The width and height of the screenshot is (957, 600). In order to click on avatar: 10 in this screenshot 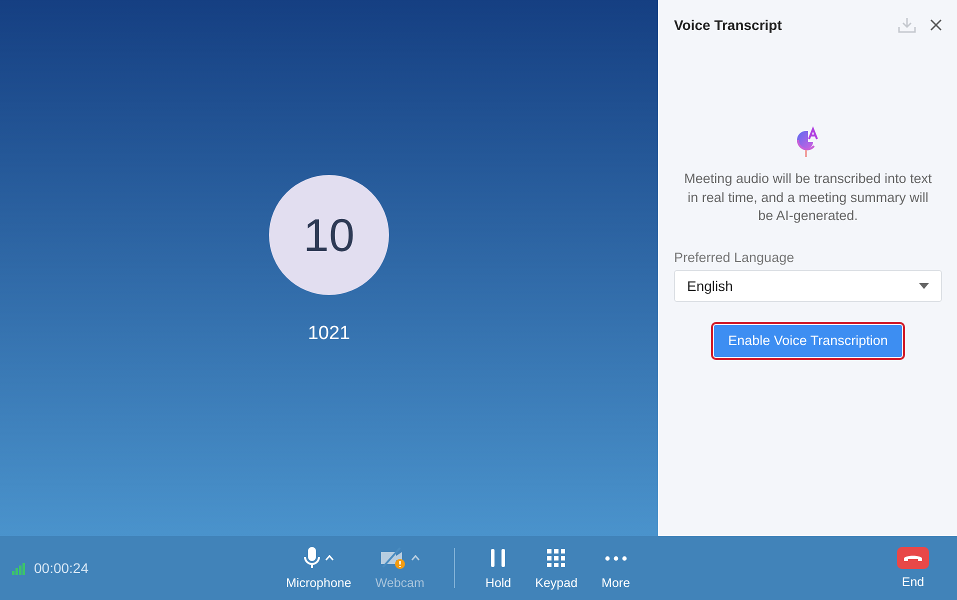, I will do `click(329, 235)`.